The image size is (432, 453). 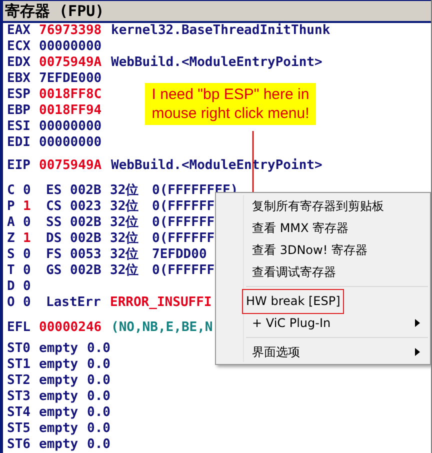 What do you see at coordinates (54, 255) in the screenshot?
I see `segment-name: FS` at bounding box center [54, 255].